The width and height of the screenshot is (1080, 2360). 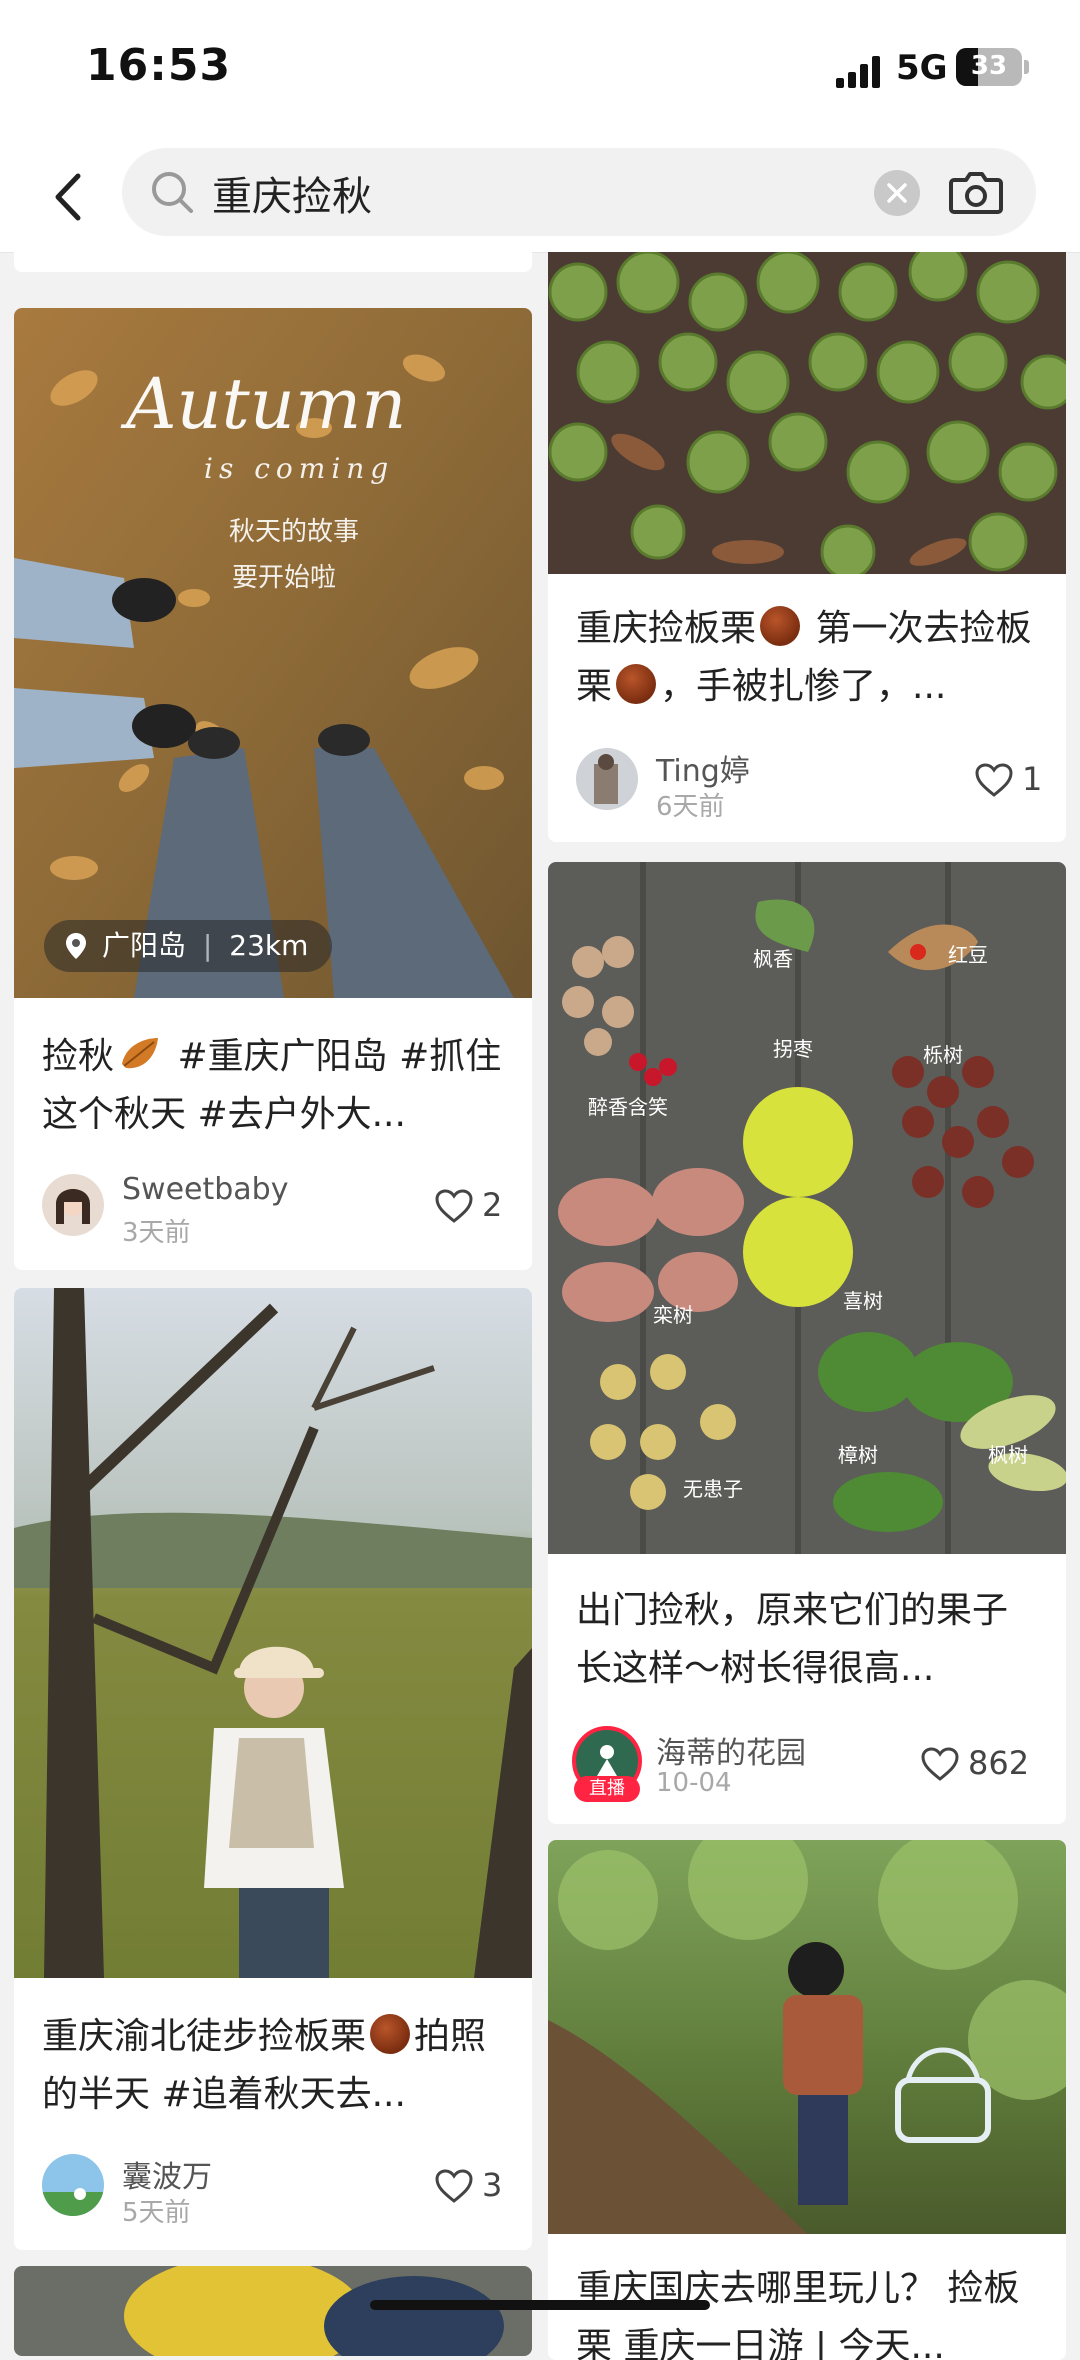 I want to click on image-caption-start: 要开始啦, so click(x=284, y=578).